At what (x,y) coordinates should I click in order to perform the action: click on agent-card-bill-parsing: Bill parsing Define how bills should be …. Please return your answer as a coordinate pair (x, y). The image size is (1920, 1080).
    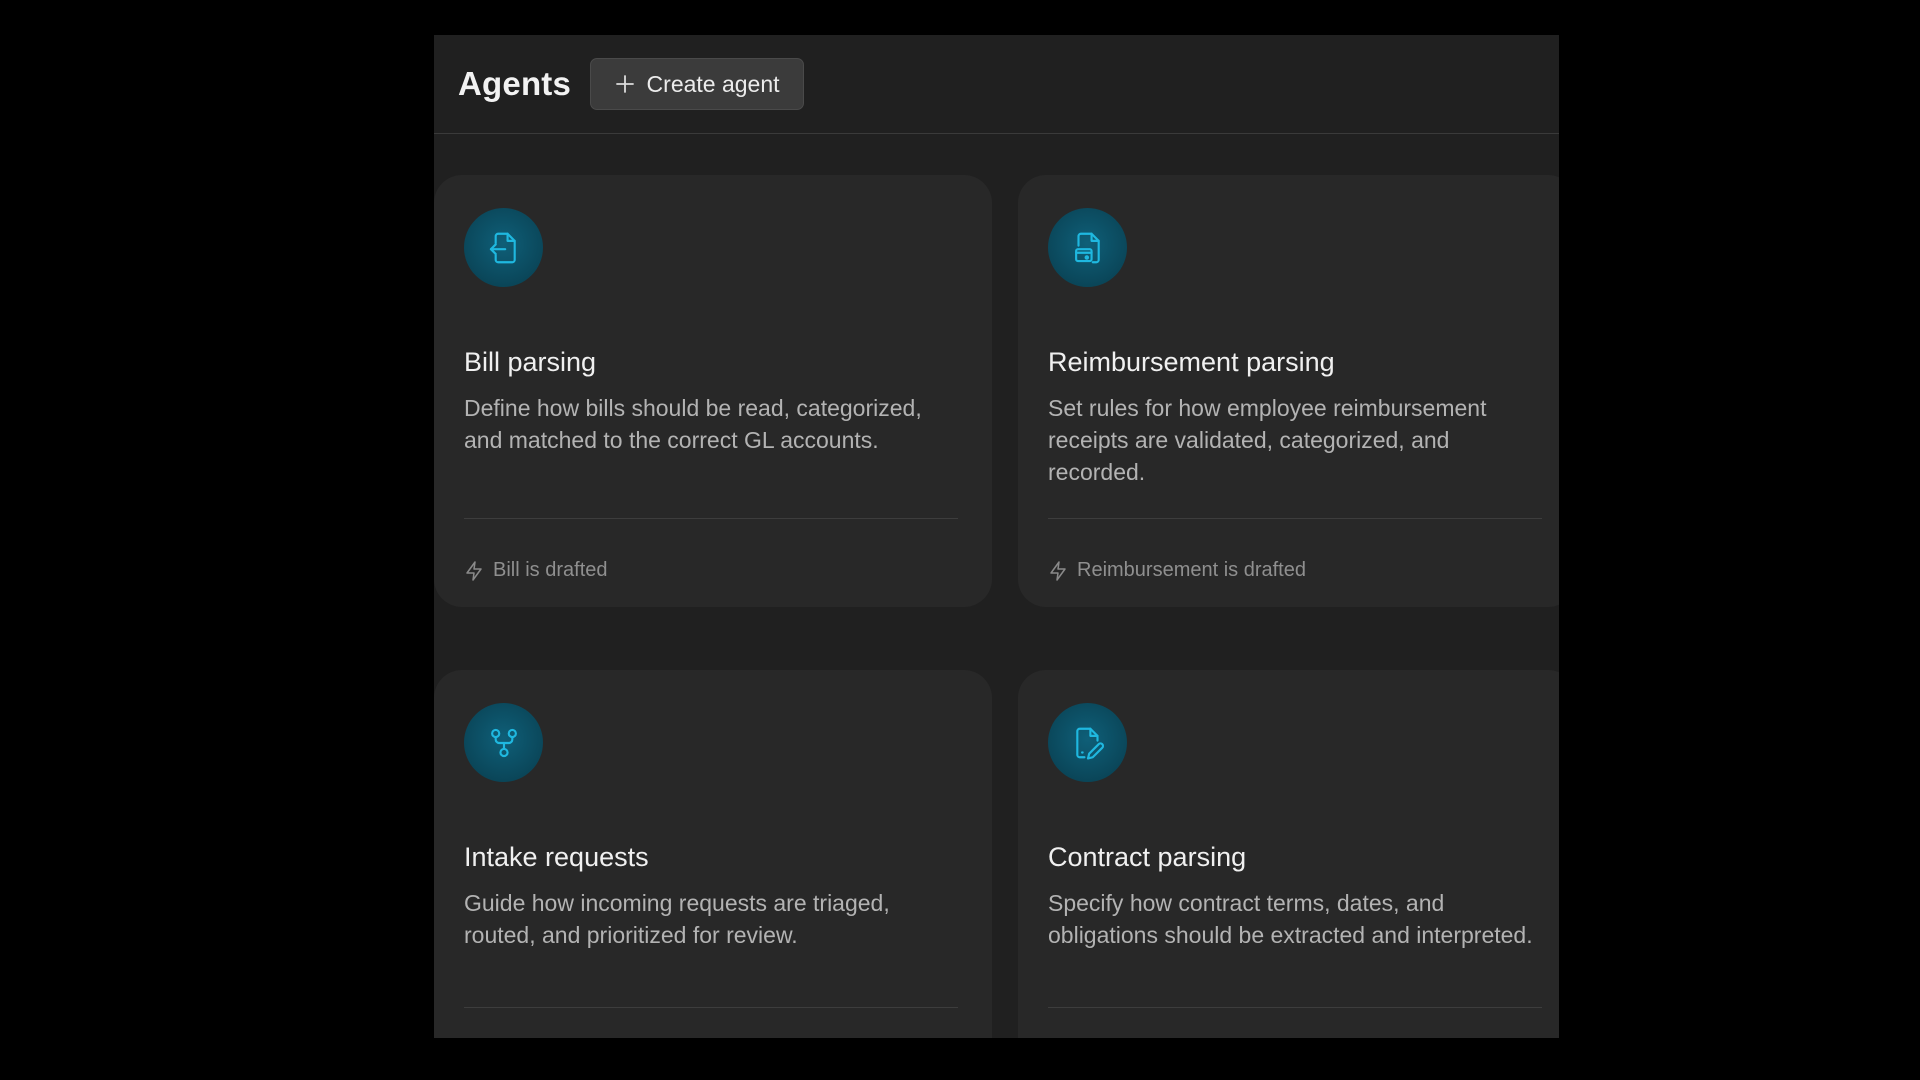
    Looking at the image, I should click on (713, 391).